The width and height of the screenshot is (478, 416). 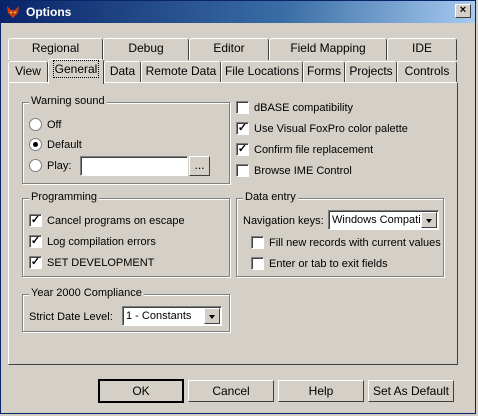 I want to click on vfp-palette-checkbox: ✓ Use Visual FoxPro color palette, so click(x=322, y=129).